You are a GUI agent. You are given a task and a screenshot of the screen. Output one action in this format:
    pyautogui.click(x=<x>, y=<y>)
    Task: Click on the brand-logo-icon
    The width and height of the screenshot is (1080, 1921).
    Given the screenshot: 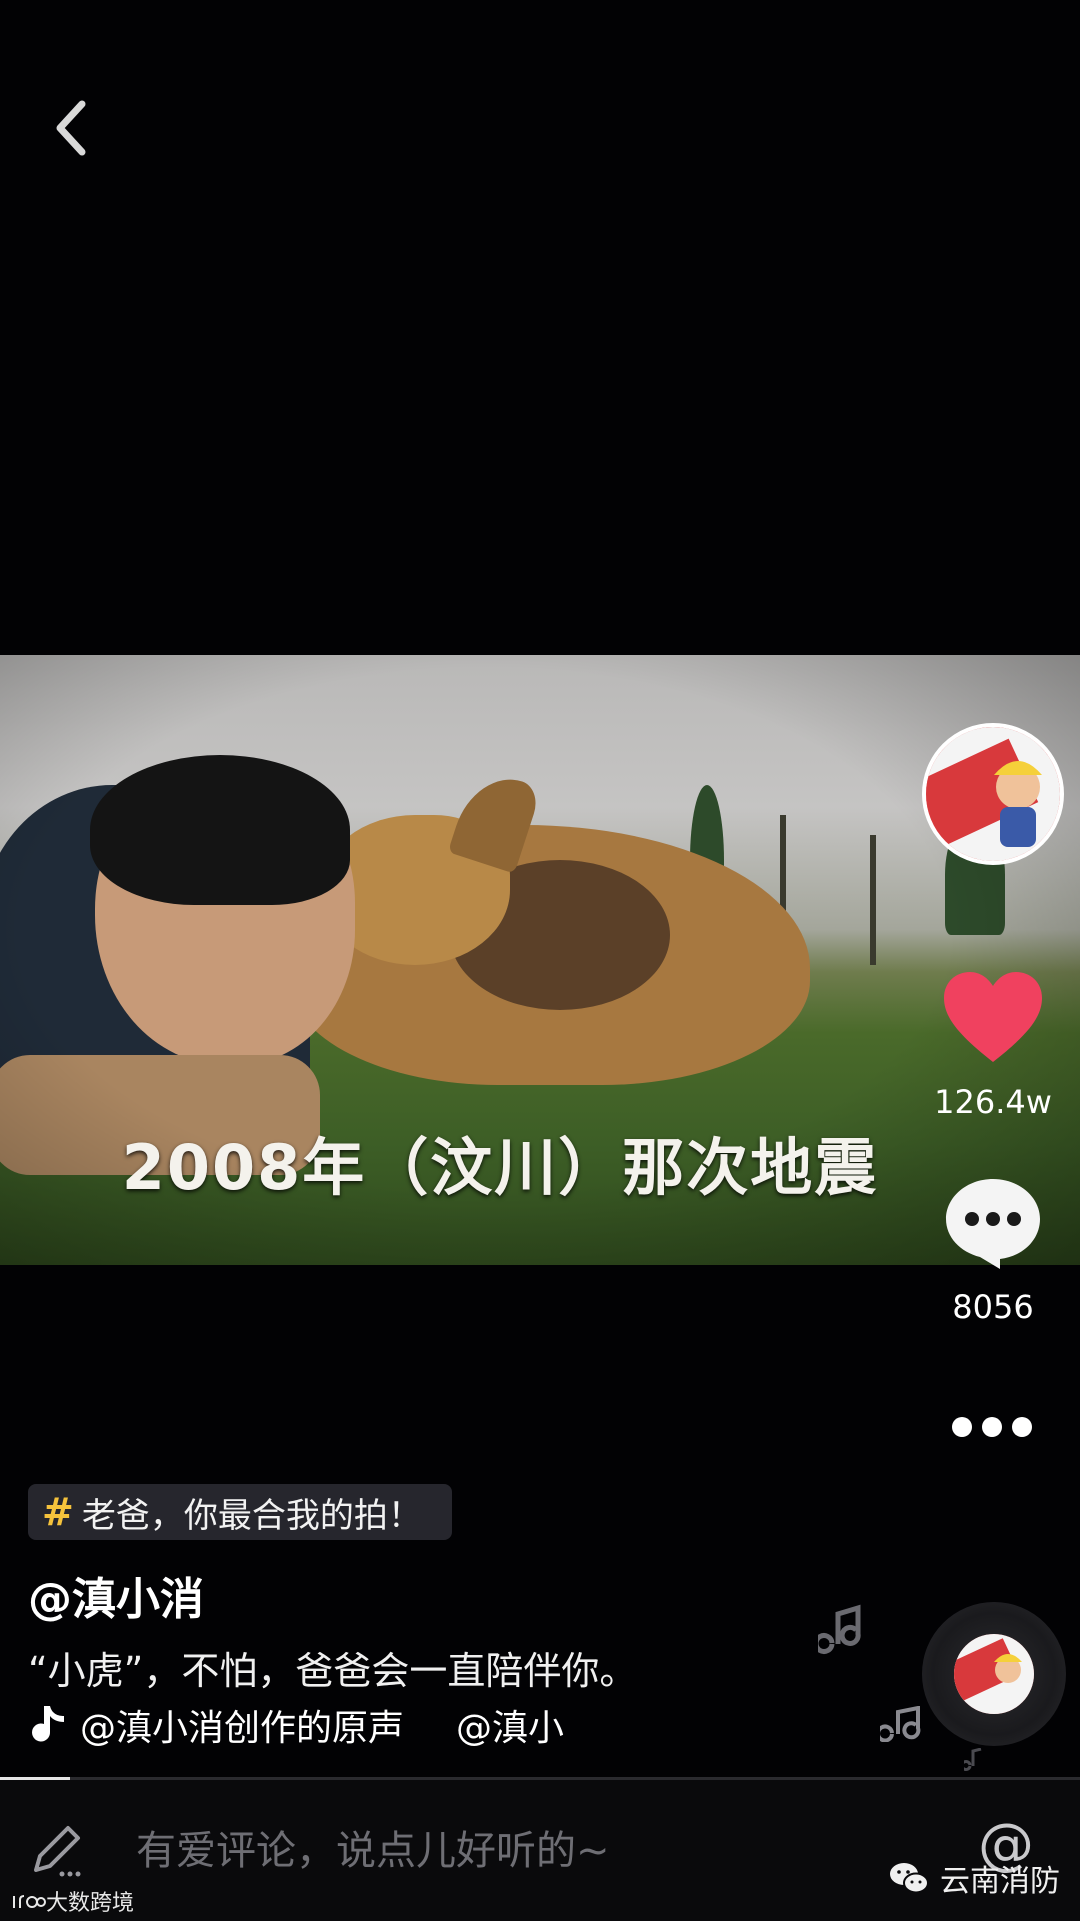 What is the action you would take?
    pyautogui.click(x=29, y=1901)
    